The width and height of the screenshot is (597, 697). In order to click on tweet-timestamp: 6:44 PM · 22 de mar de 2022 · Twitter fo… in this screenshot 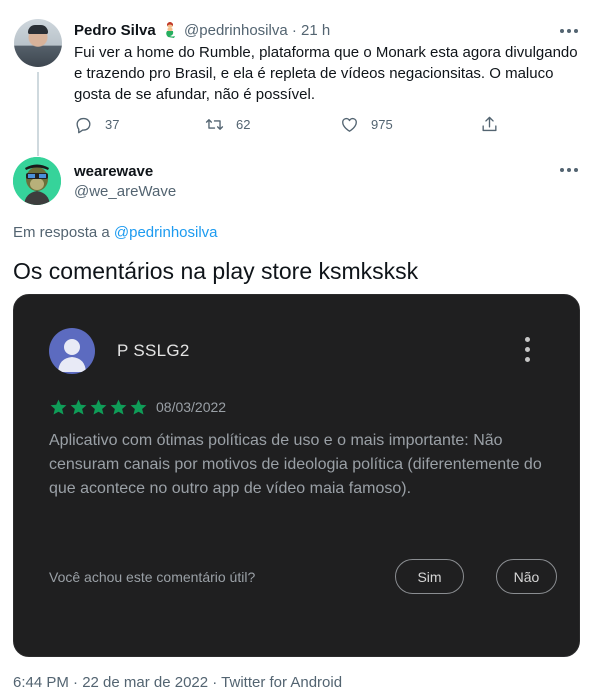, I will do `click(177, 682)`.